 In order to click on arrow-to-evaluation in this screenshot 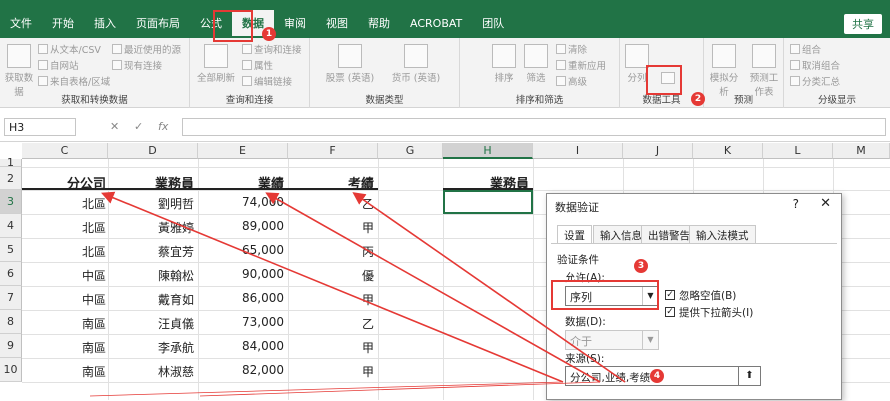, I will do `click(489, 287)`.